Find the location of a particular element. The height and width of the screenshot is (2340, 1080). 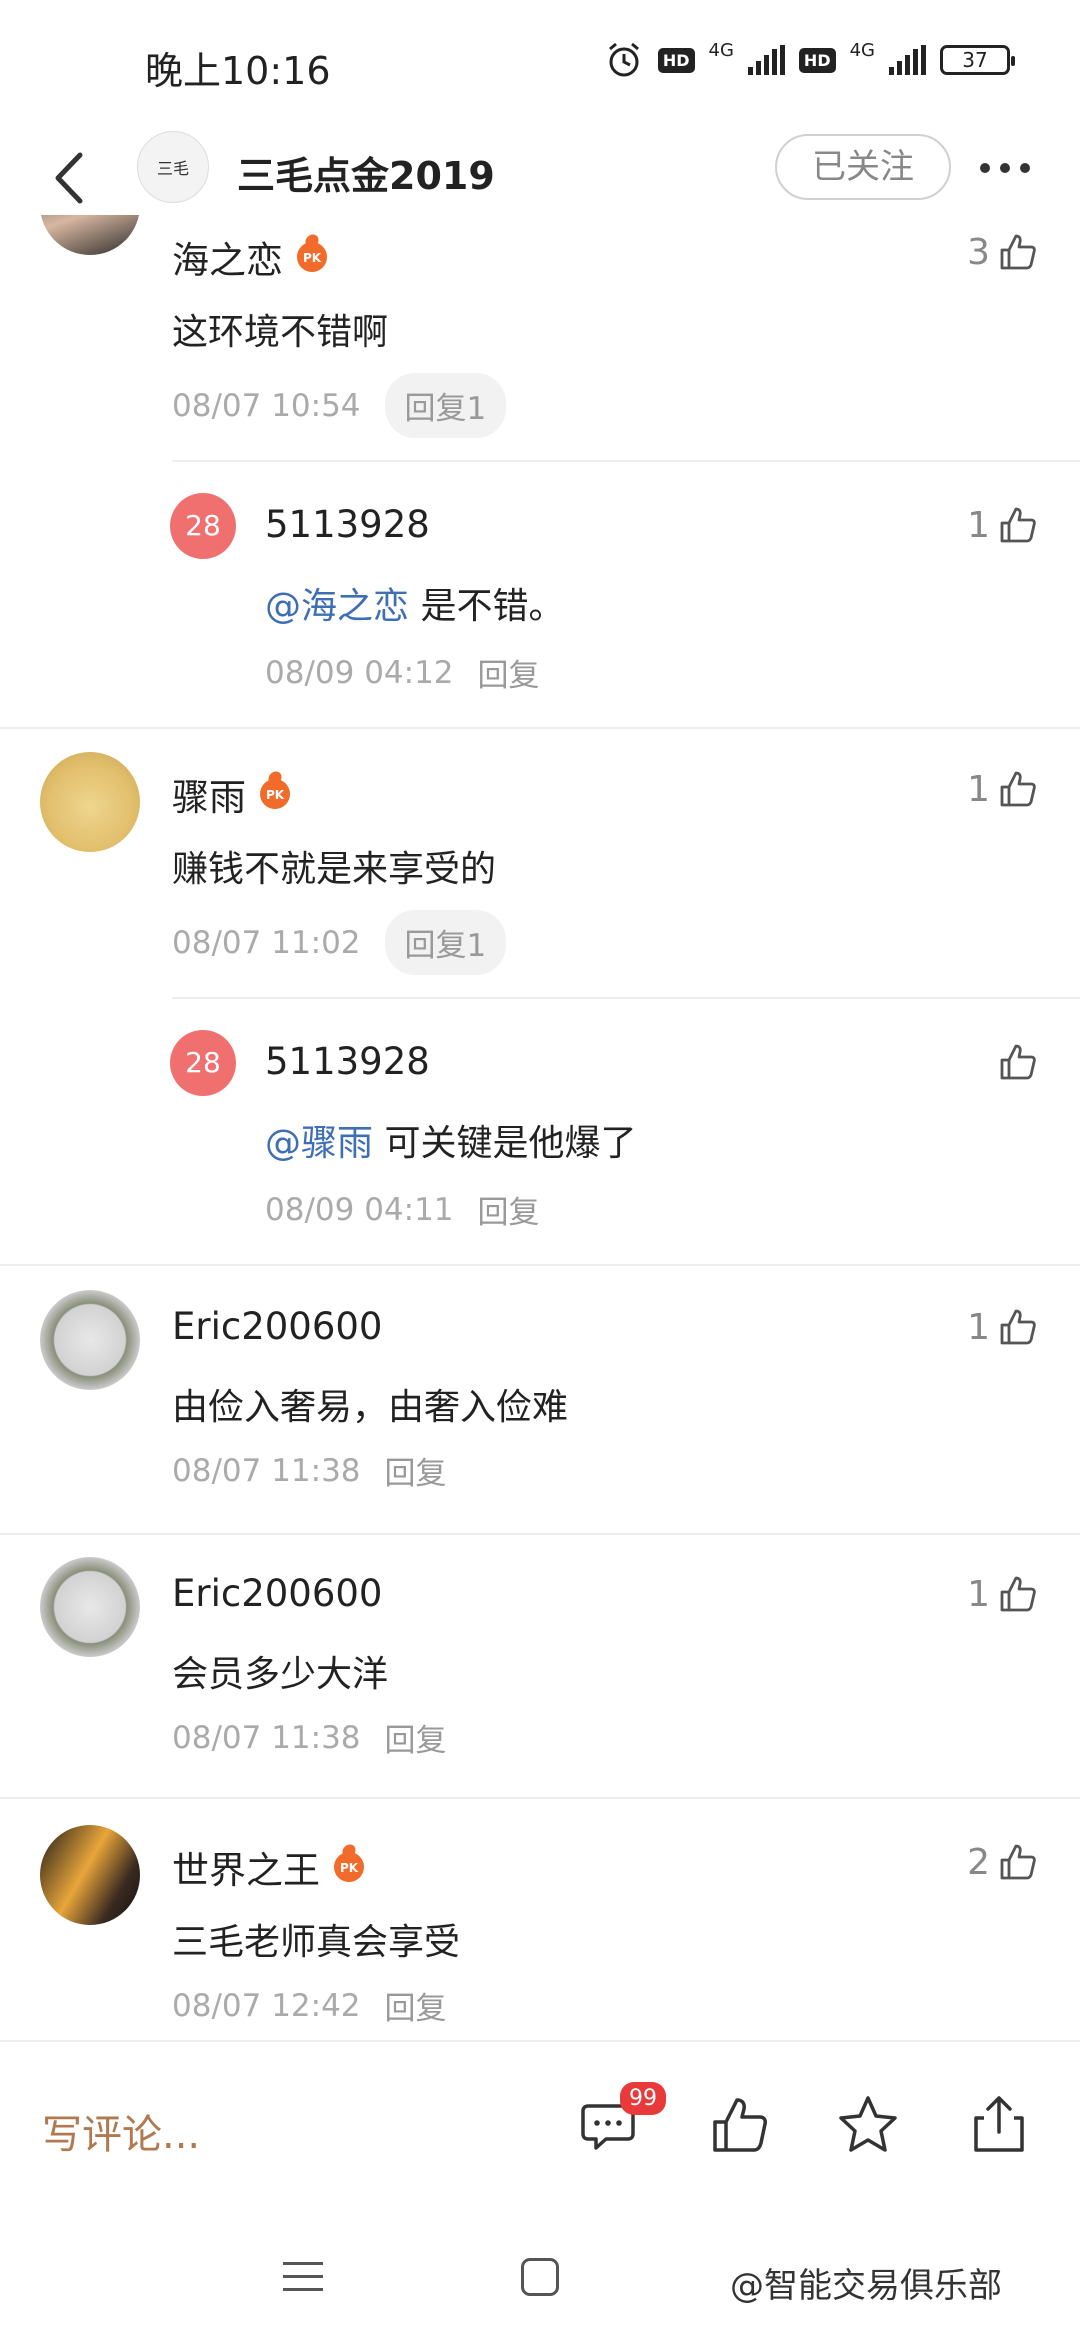

comment-text: 会员多少大洋 is located at coordinates (280, 1674).